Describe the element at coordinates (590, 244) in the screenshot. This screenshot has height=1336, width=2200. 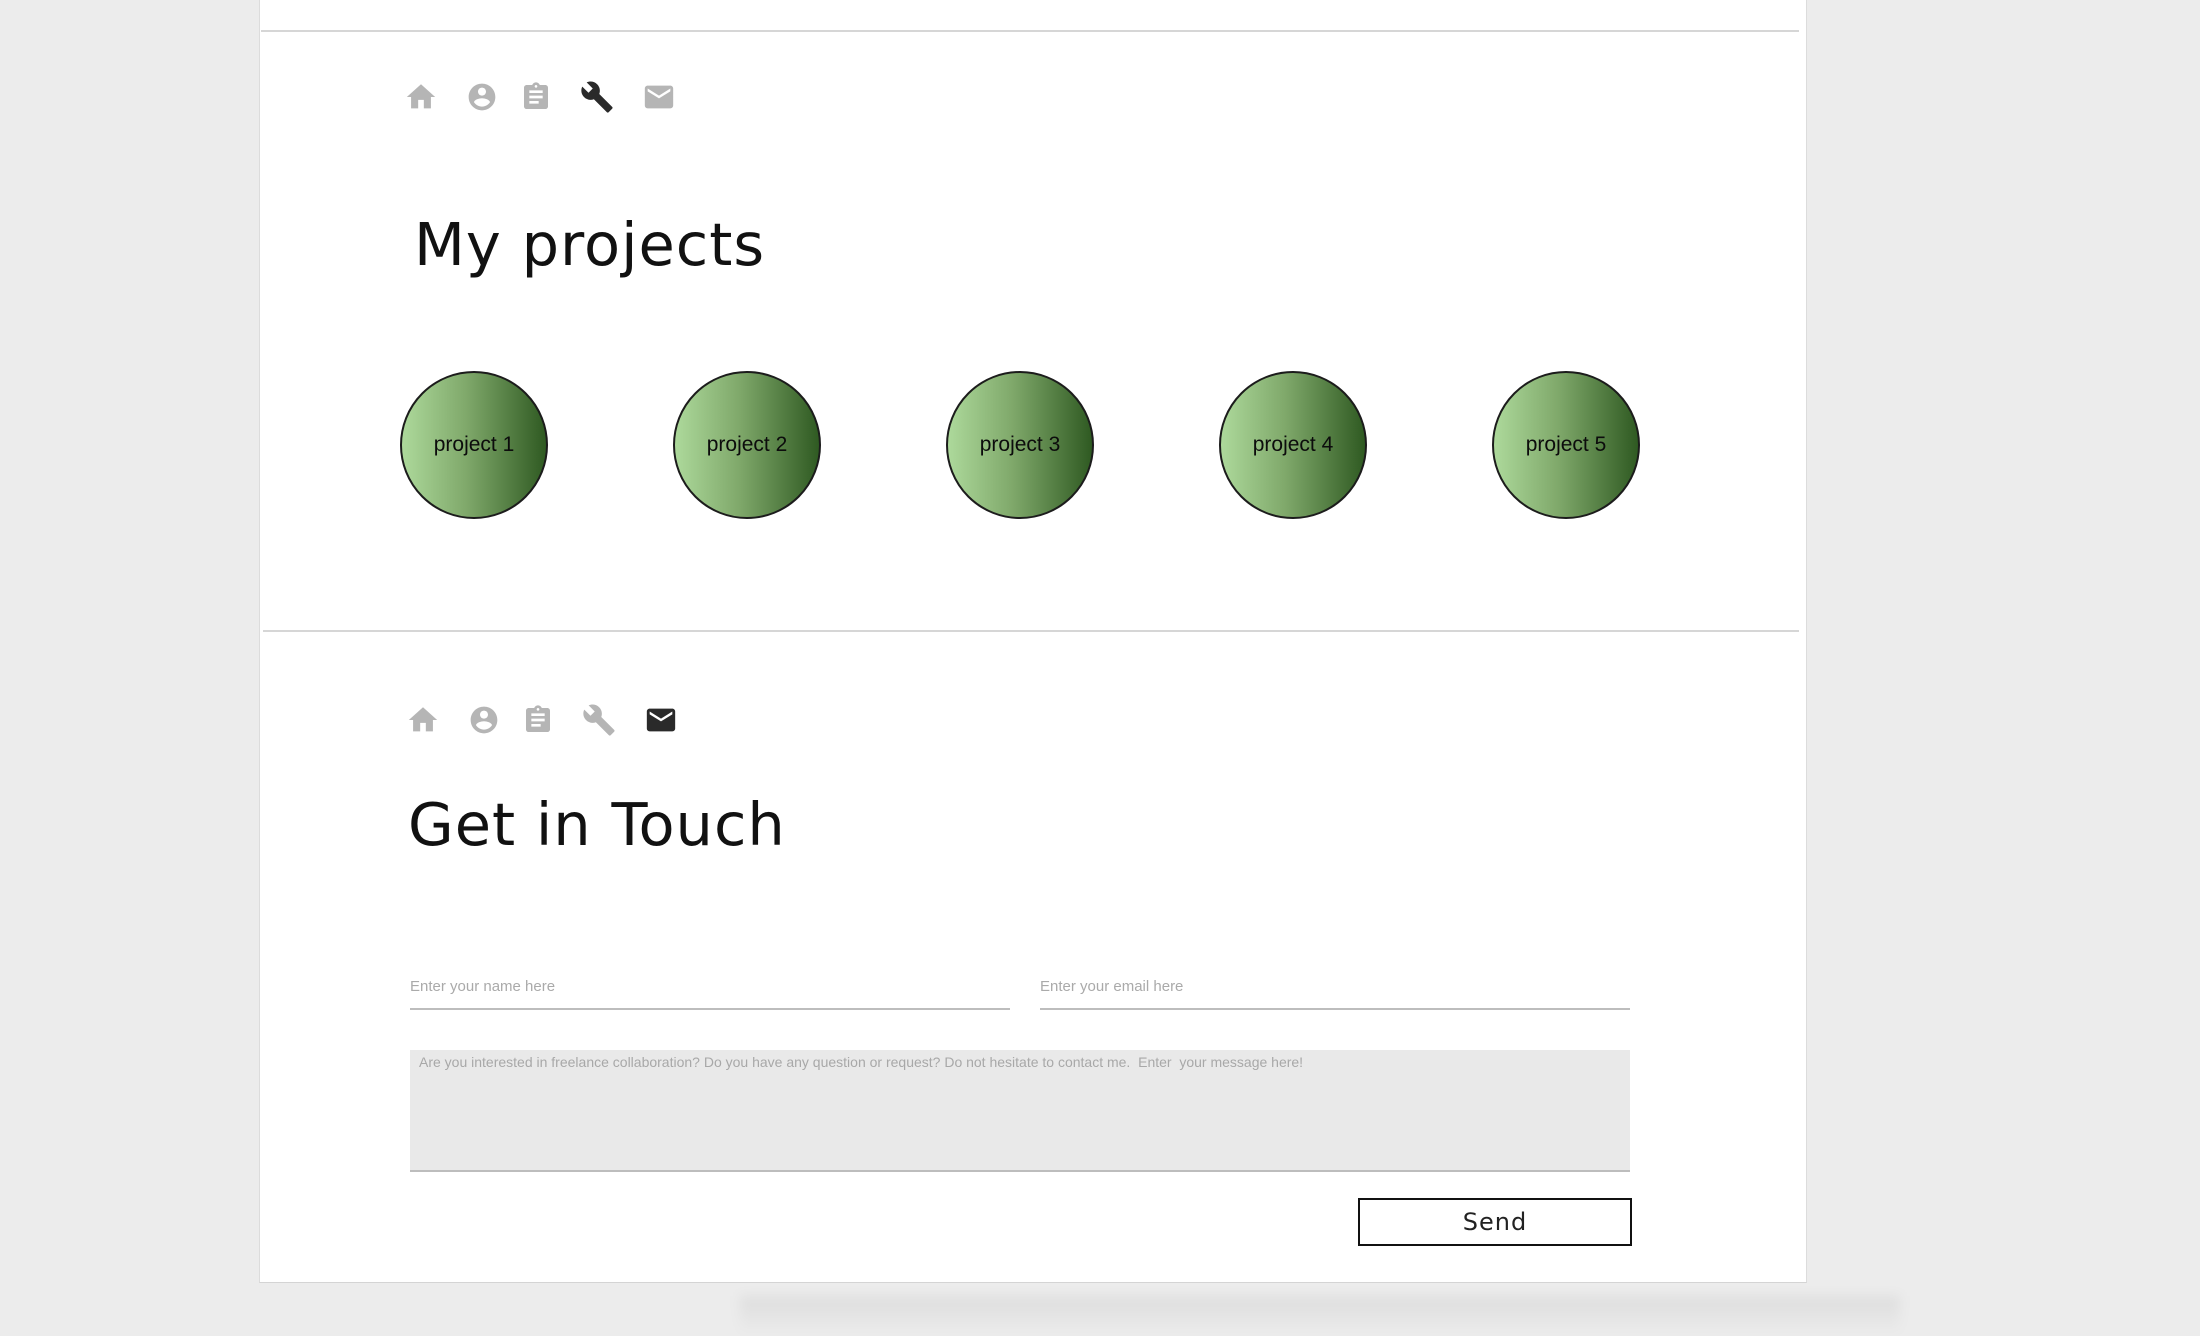
I see `projects-title: My projects` at that location.